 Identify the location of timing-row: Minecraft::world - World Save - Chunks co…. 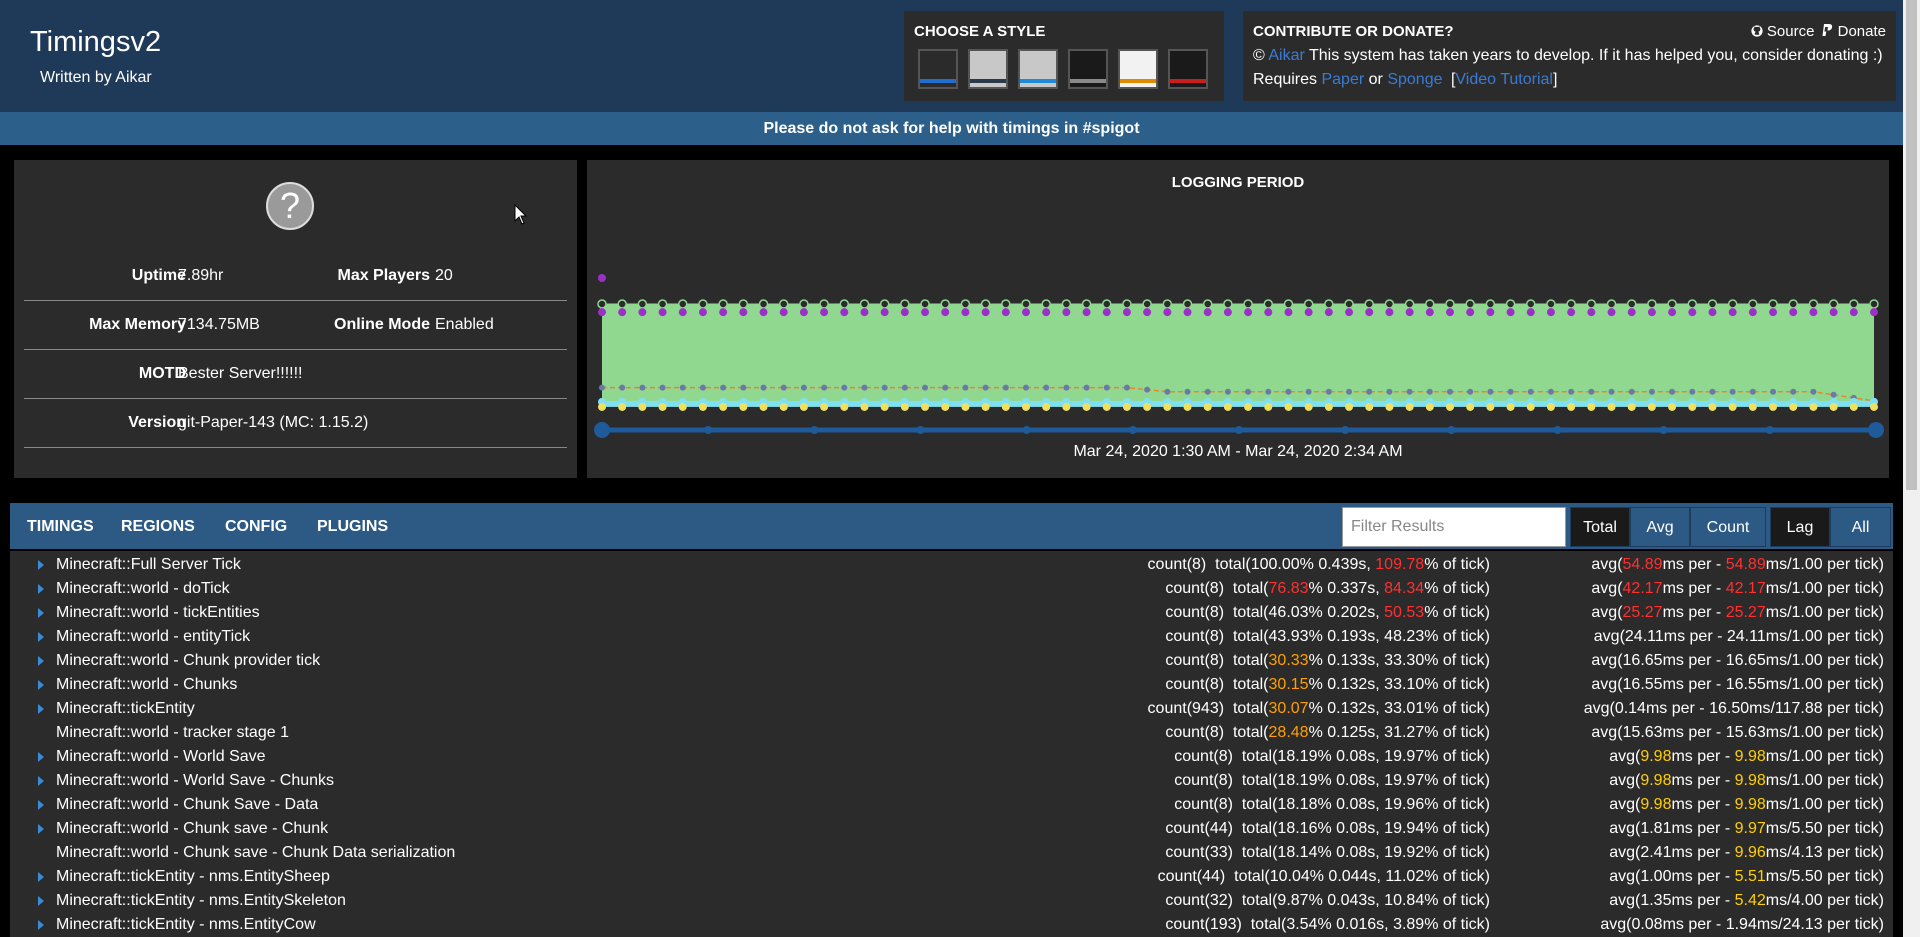
(951, 783).